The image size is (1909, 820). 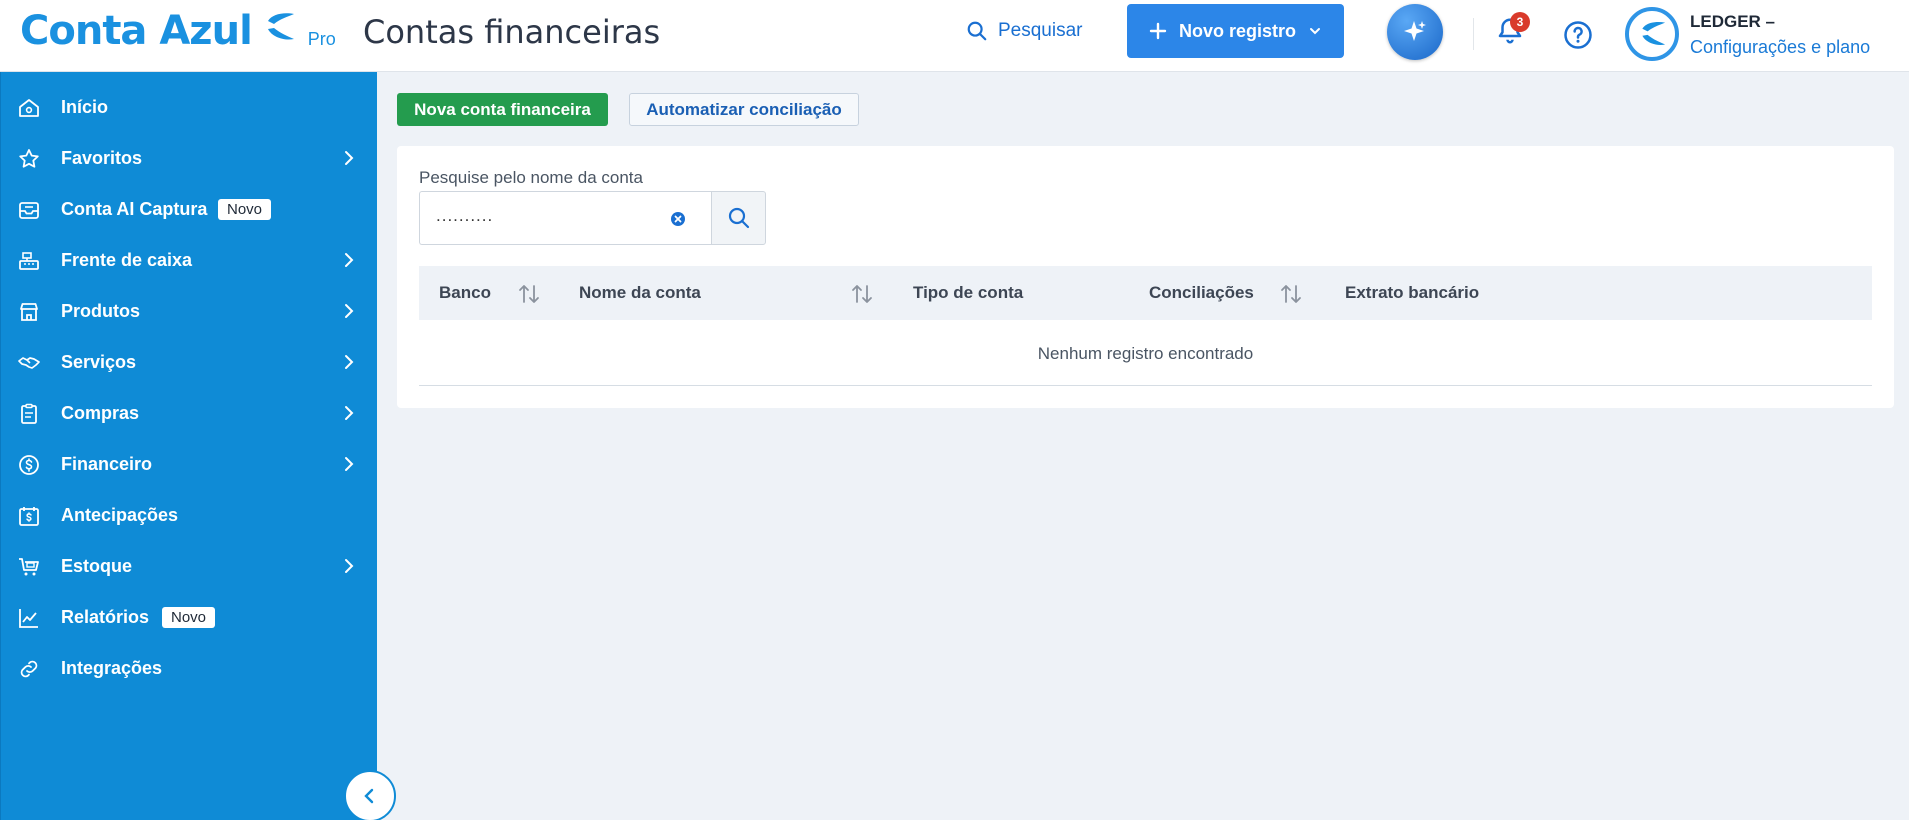 What do you see at coordinates (100, 310) in the screenshot?
I see `sidebar-item-label: Produtos` at bounding box center [100, 310].